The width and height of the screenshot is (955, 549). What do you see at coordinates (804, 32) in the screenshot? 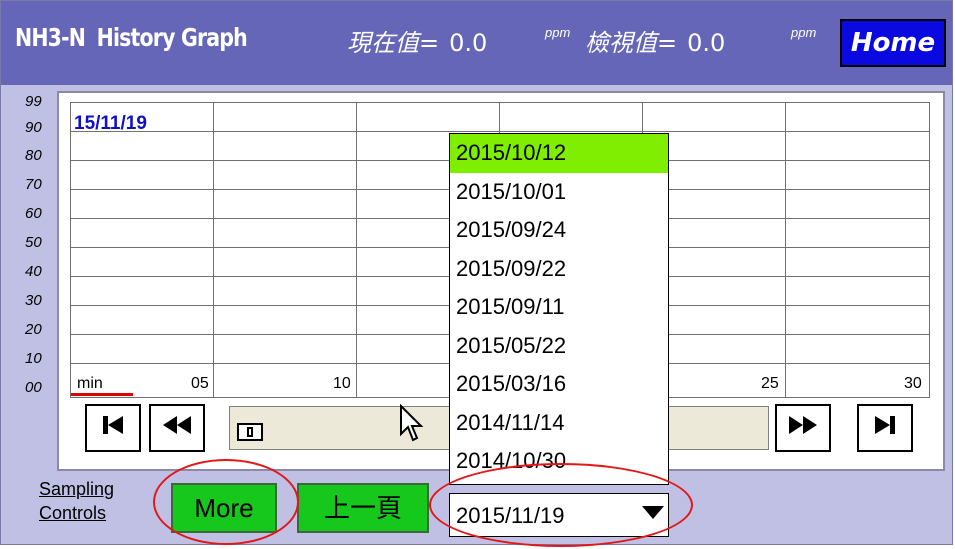
I see `view-unit: ppm` at bounding box center [804, 32].